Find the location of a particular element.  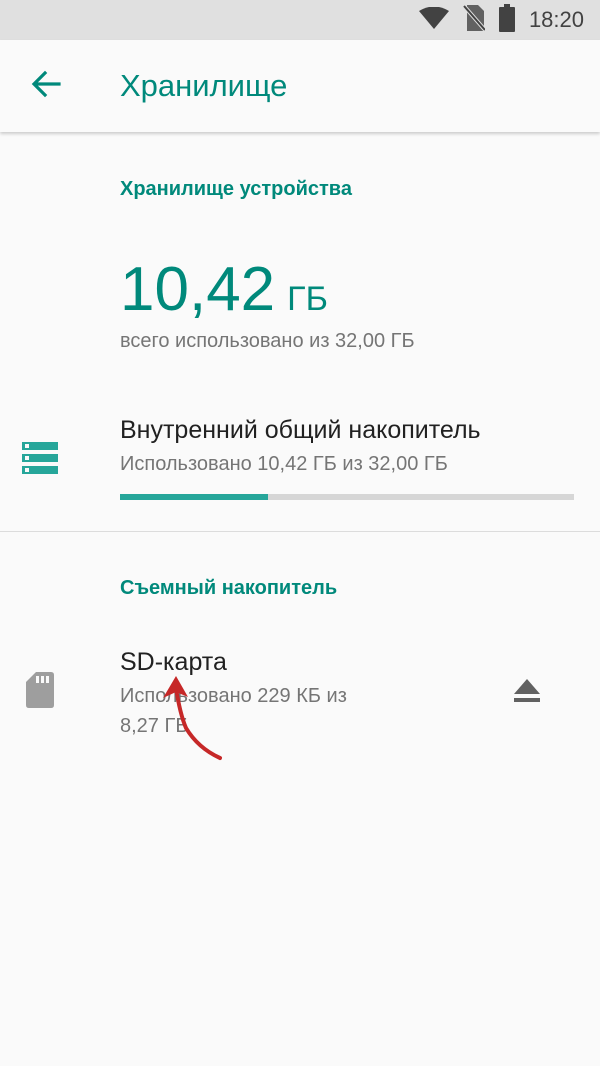

arrow-back-icon is located at coordinates (46, 86).